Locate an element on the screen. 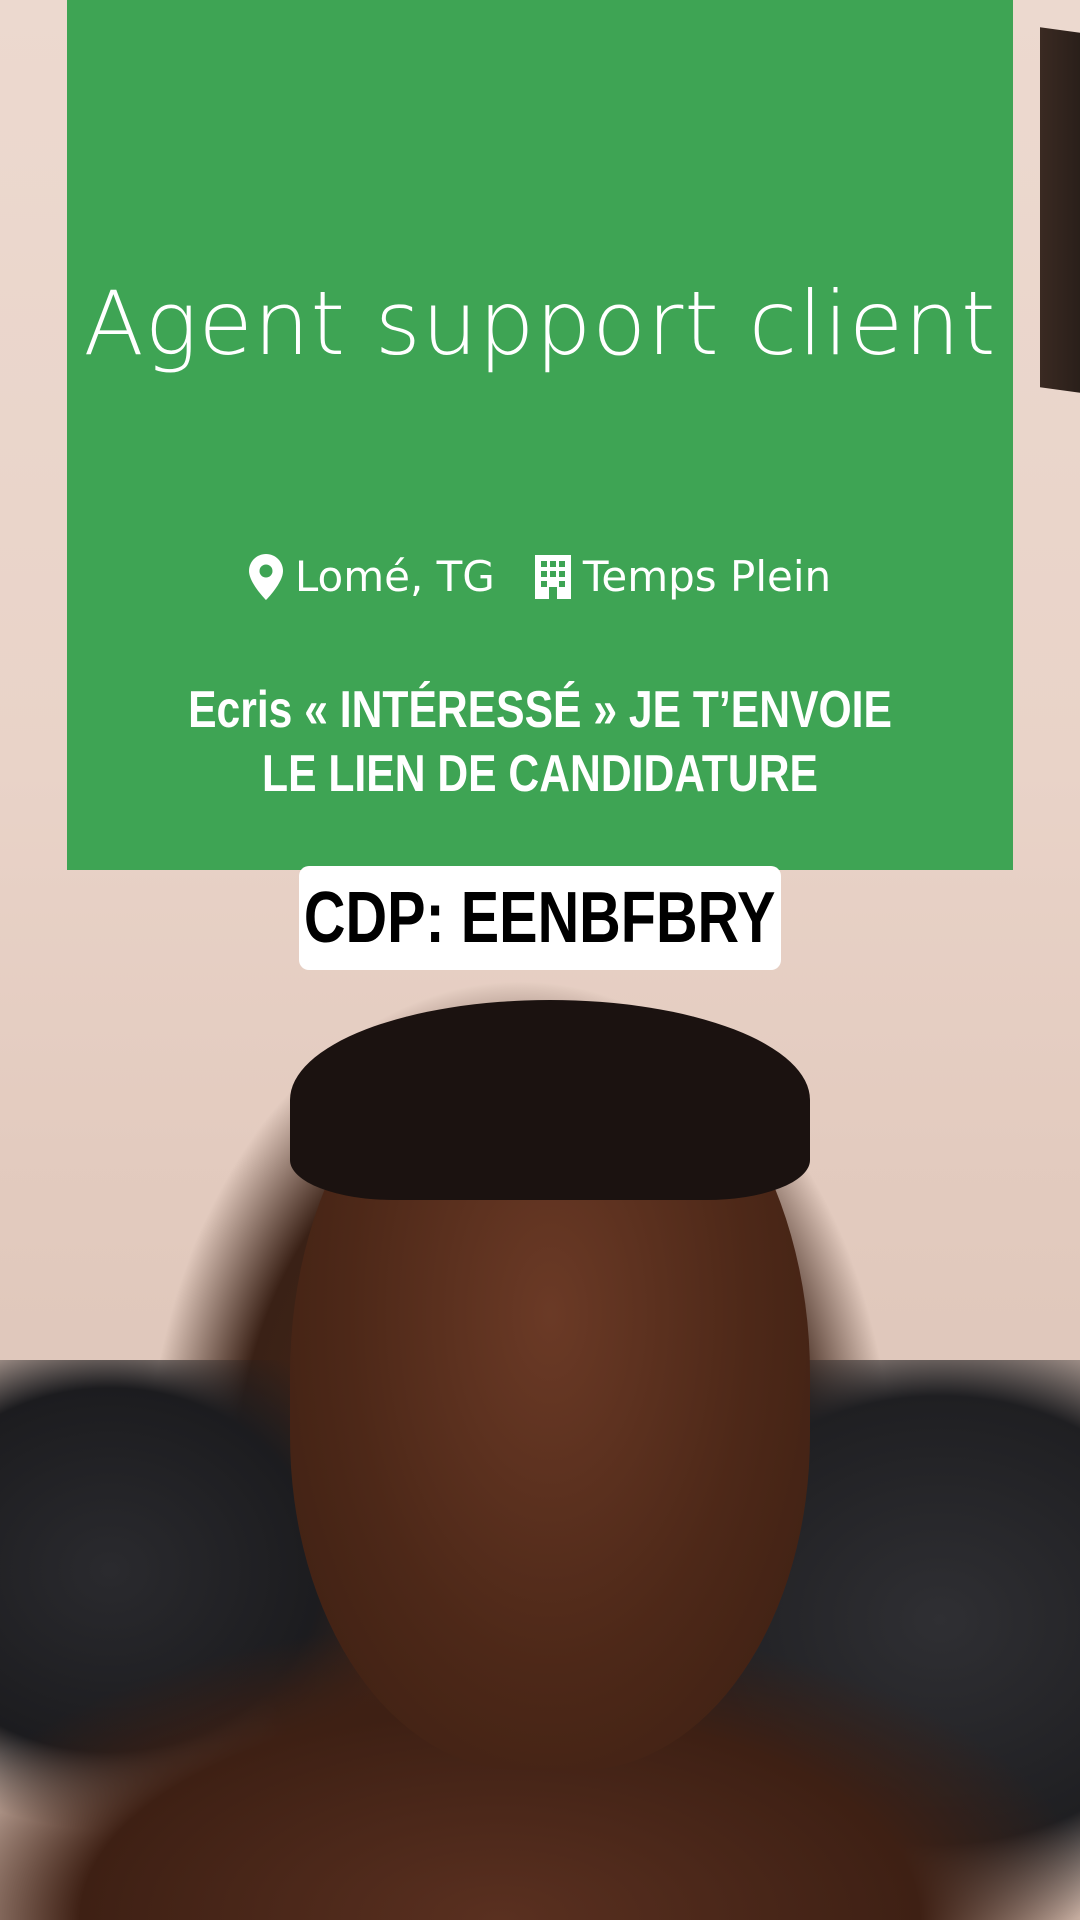 The height and width of the screenshot is (1920, 1080). cta-line-1: Ecris « INTÉRESSÉ » JE T’ENVOIE is located at coordinates (540, 710).